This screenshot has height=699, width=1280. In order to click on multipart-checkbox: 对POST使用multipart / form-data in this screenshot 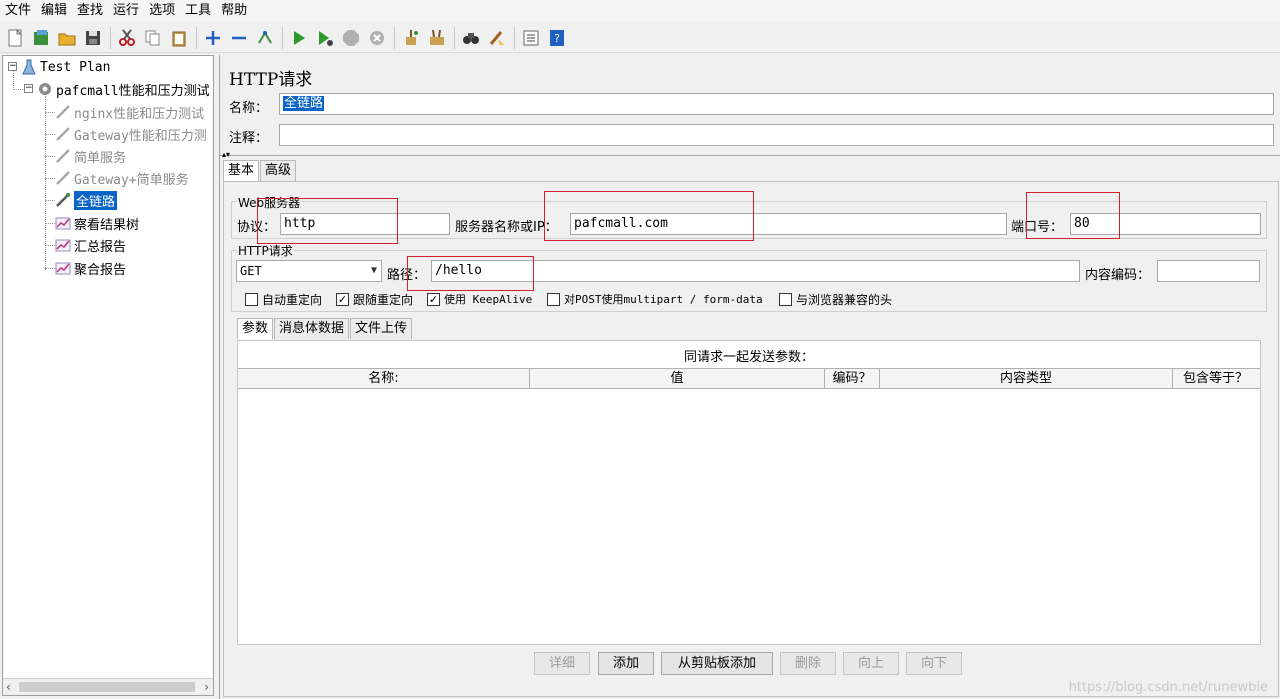, I will do `click(655, 299)`.